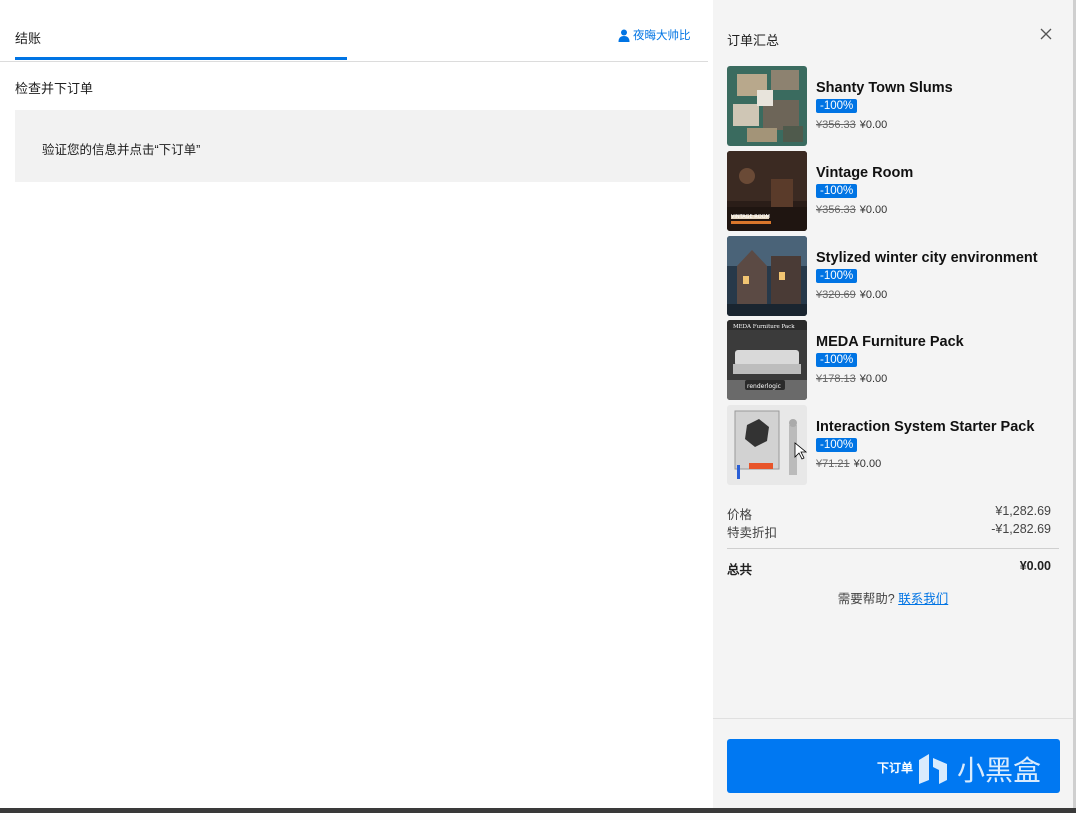  What do you see at coordinates (889, 568) in the screenshot?
I see `total-row: 总共 ¥0.00` at bounding box center [889, 568].